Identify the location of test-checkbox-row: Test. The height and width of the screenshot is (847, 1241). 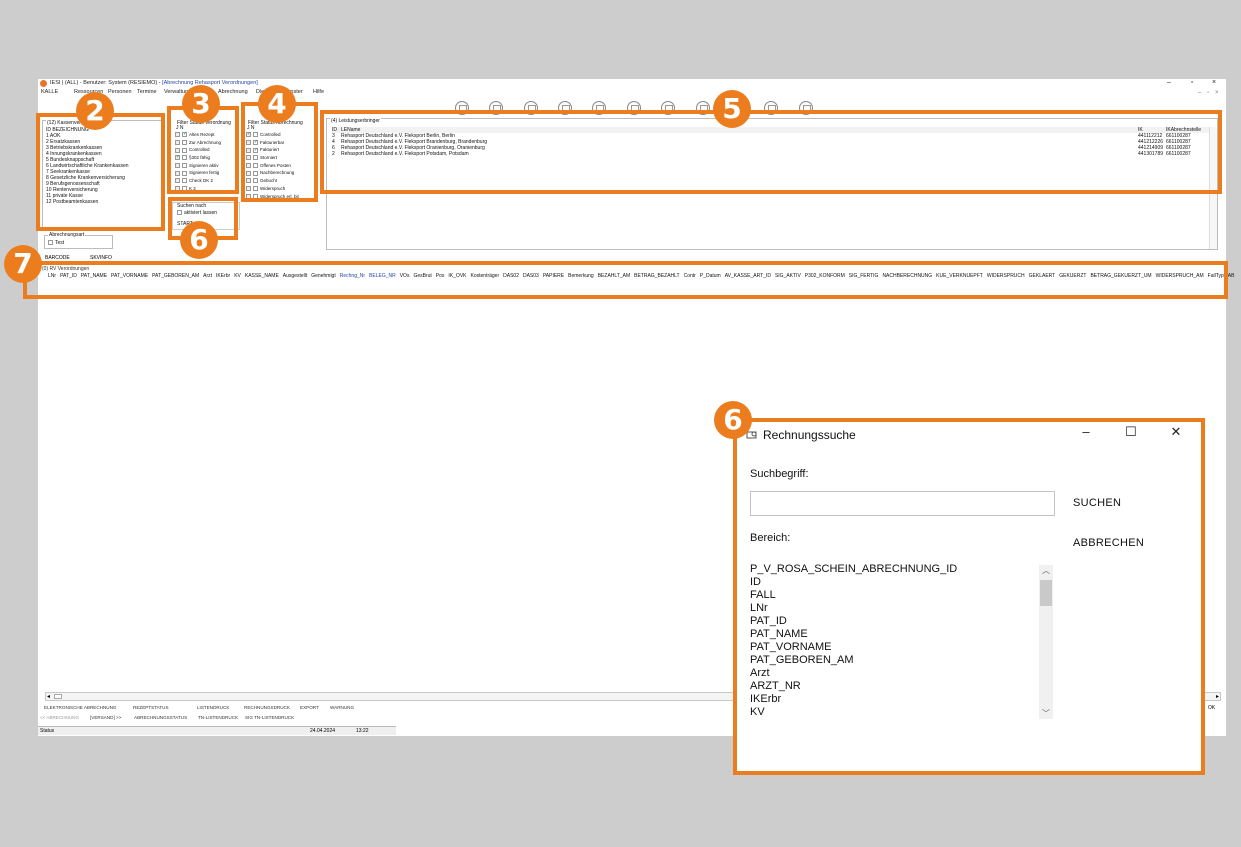
(56, 243).